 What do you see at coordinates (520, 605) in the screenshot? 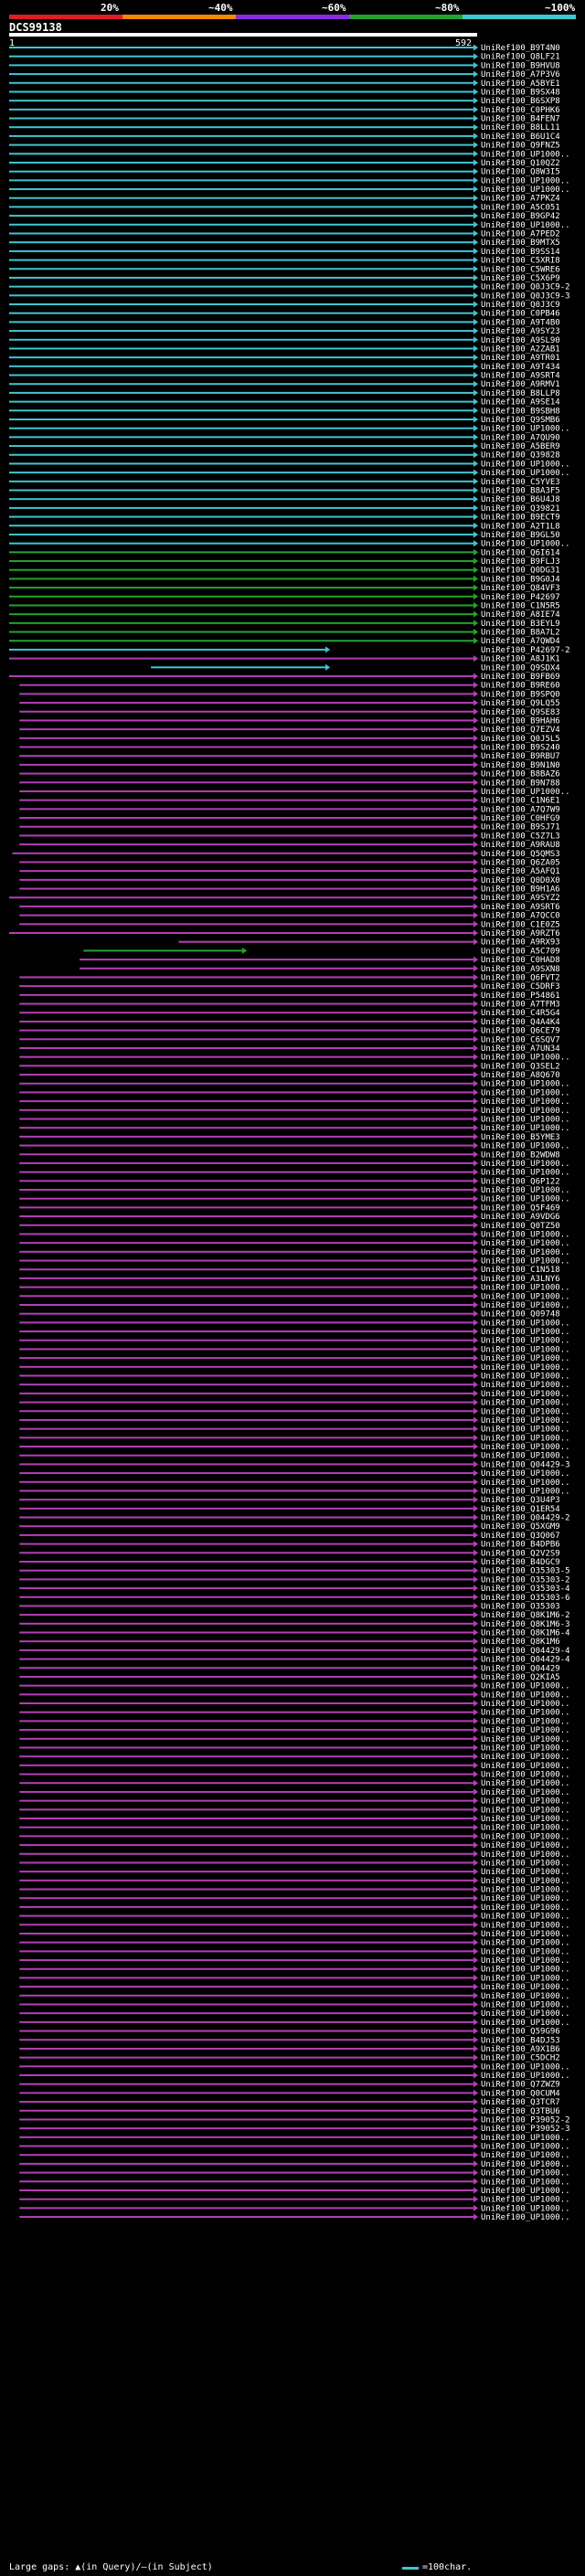
I see `hit-label: UniRef100_C1N5R5` at bounding box center [520, 605].